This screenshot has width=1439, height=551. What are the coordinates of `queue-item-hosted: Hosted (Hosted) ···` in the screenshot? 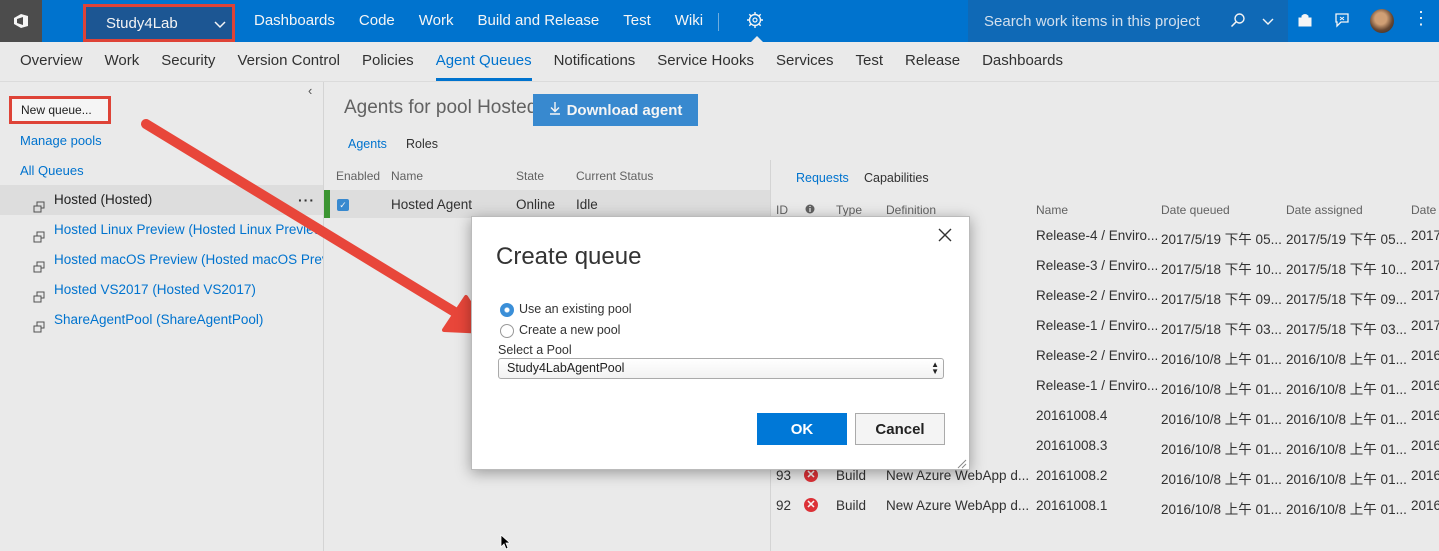 It's located at (161, 200).